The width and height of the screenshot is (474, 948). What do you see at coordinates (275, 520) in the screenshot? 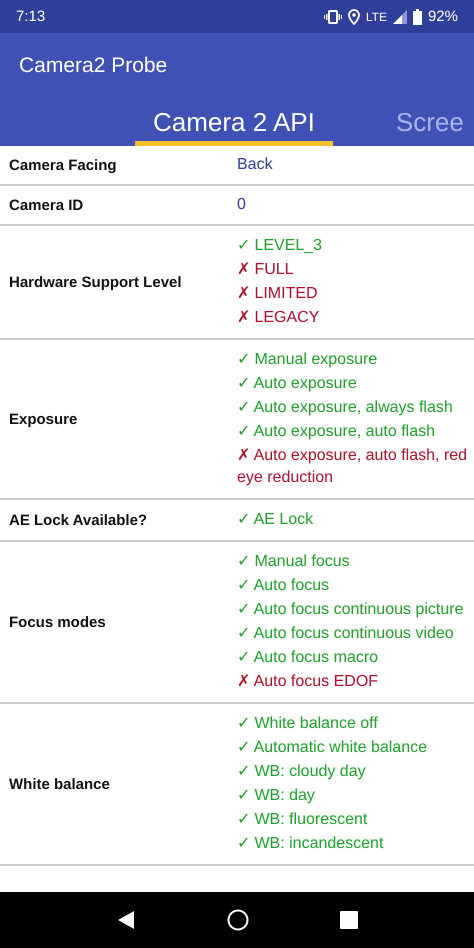
I see `supported-feature: ✓ AE Lock` at bounding box center [275, 520].